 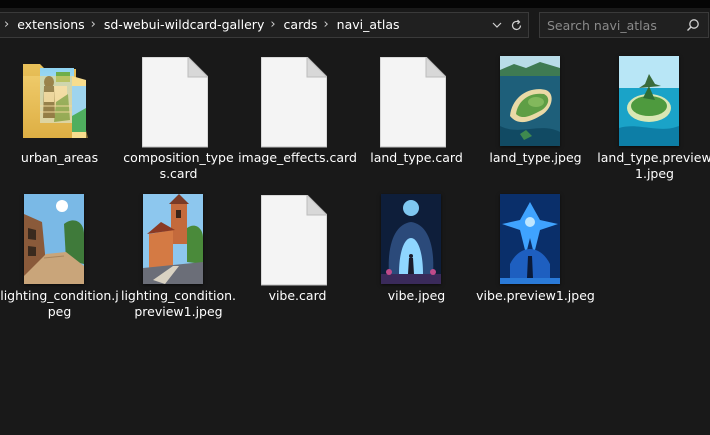 I want to click on sunny-street-image, so click(x=54, y=239).